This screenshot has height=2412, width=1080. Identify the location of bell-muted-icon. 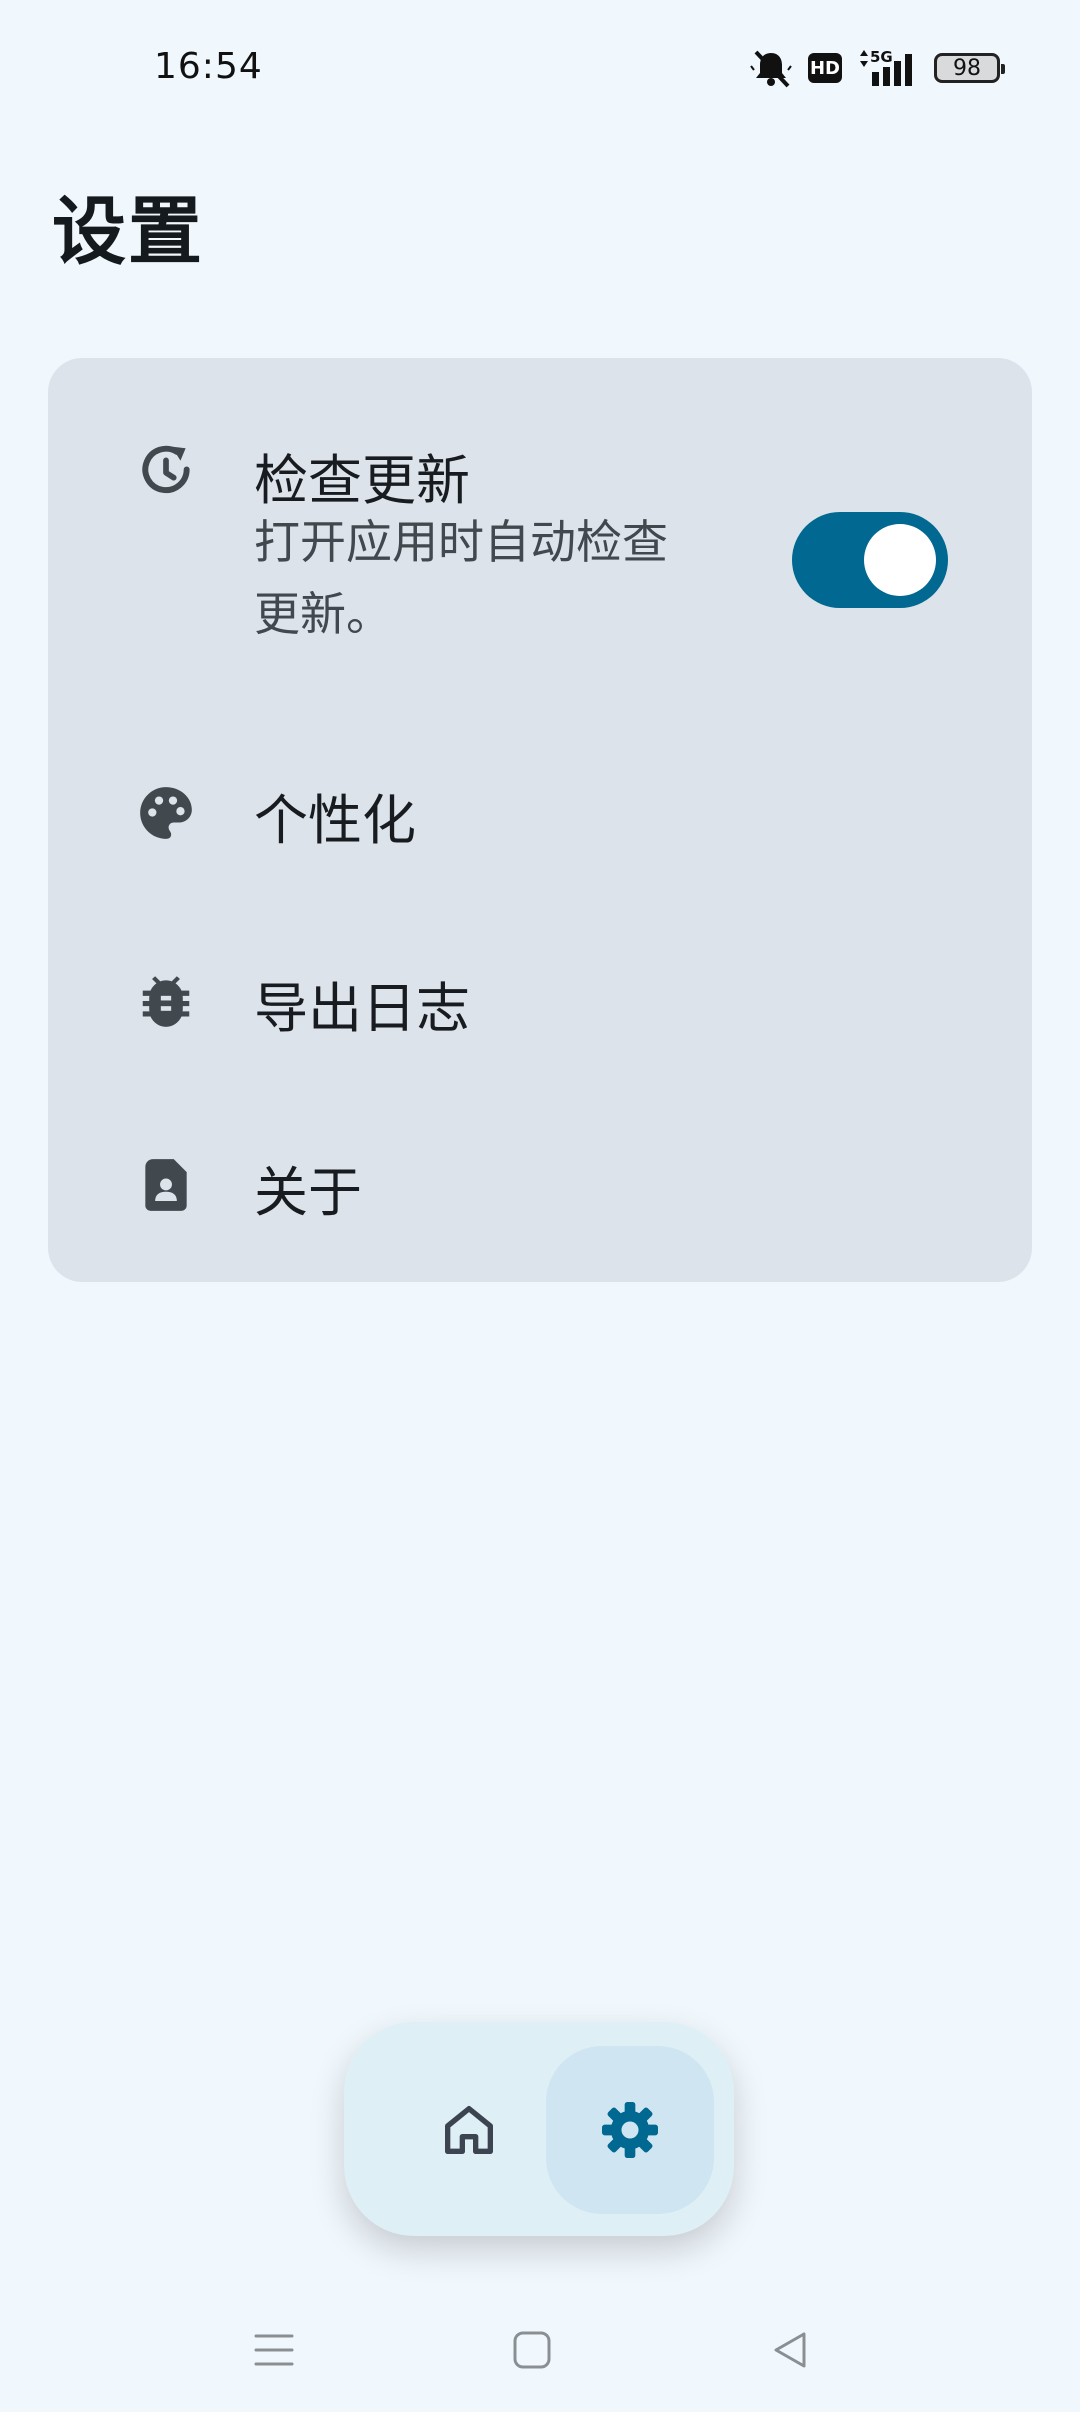
(771, 69).